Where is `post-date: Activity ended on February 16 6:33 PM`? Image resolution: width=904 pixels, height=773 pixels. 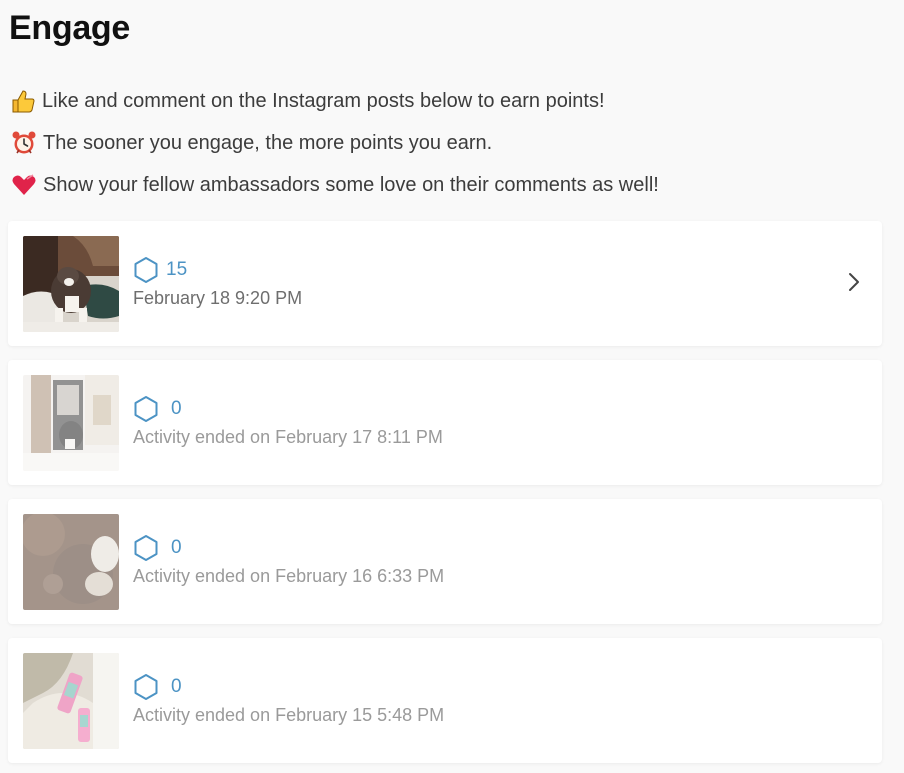 post-date: Activity ended on February 16 6:33 PM is located at coordinates (289, 576).